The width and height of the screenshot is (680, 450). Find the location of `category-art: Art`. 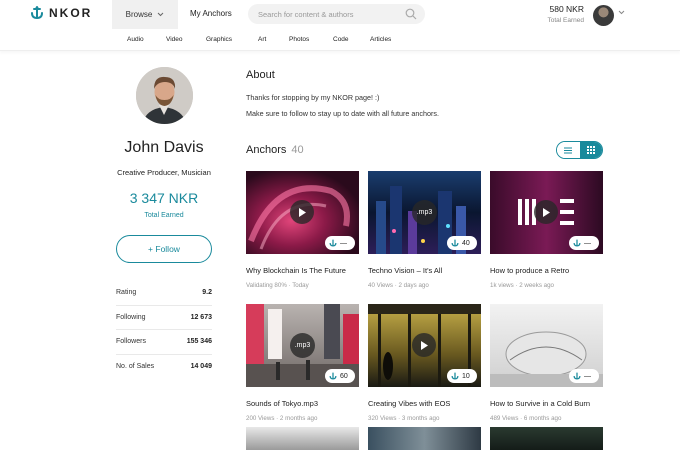

category-art: Art is located at coordinates (262, 39).